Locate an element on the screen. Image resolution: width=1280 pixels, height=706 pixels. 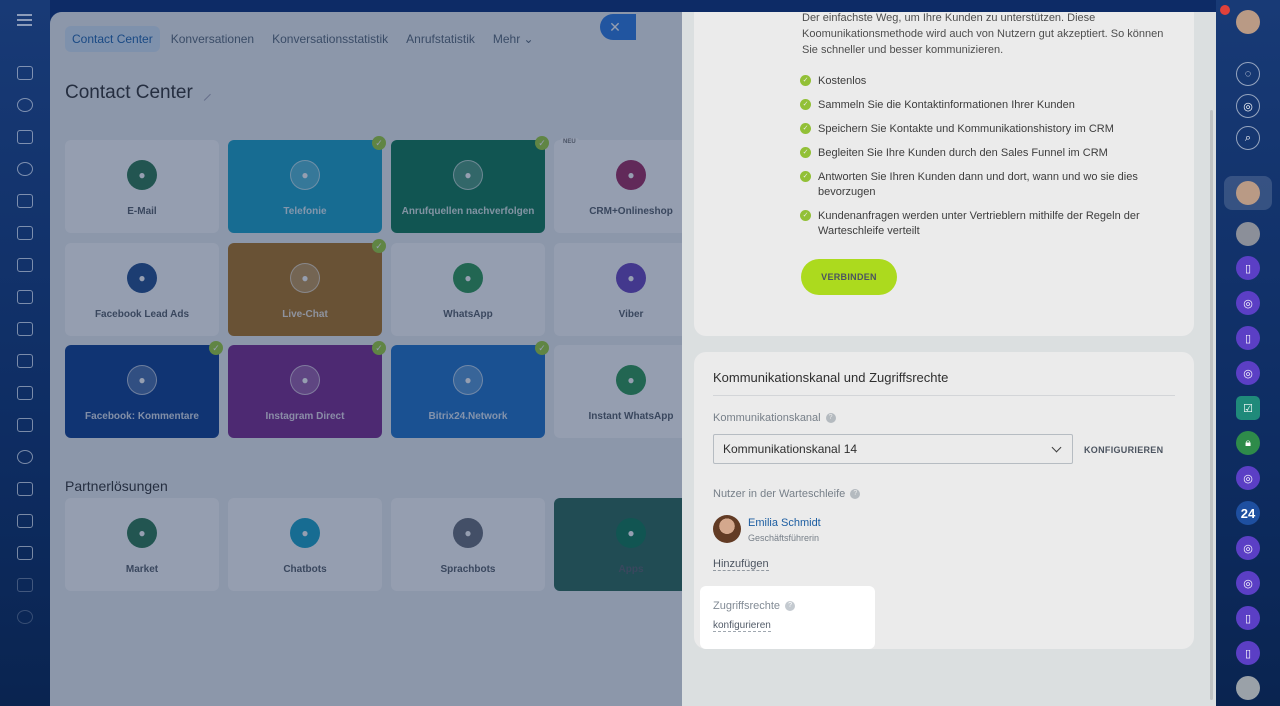
automation-icon is located at coordinates (25, 457).